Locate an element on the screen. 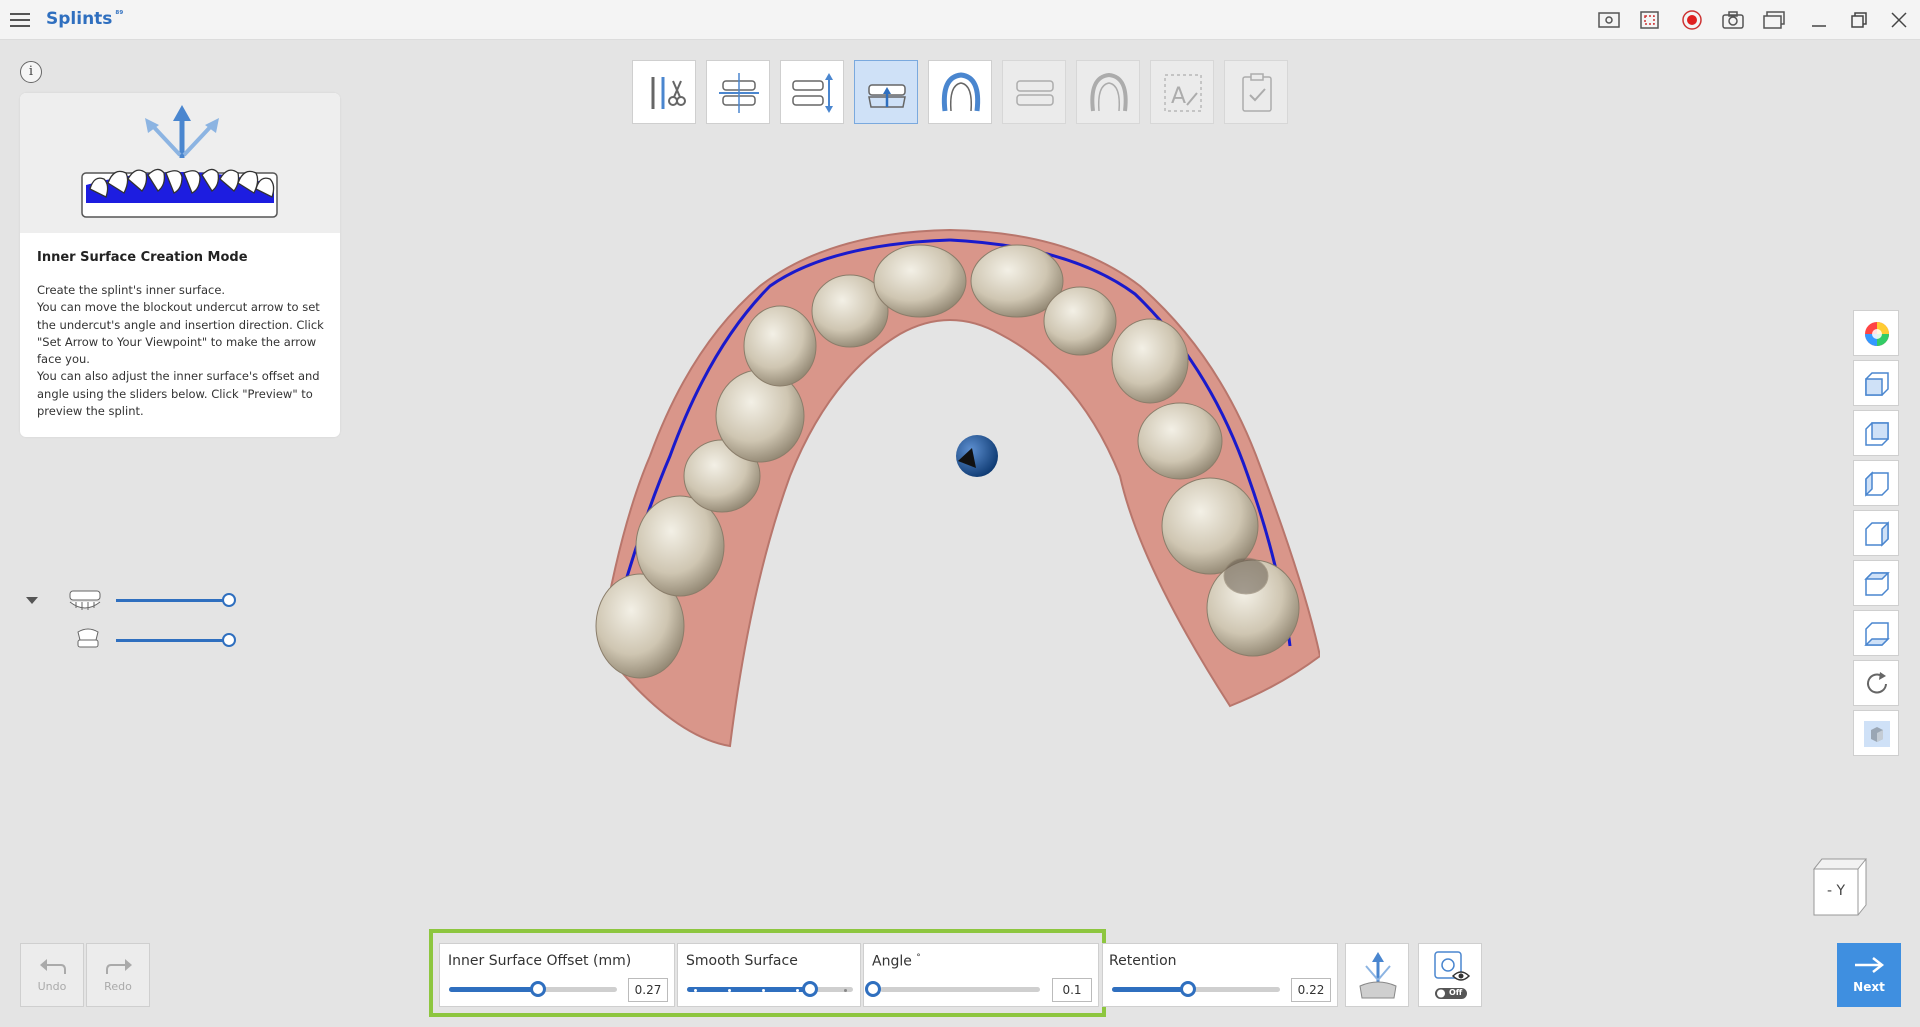 The width and height of the screenshot is (1920, 1027). cube-back-icon is located at coordinates (1877, 434).